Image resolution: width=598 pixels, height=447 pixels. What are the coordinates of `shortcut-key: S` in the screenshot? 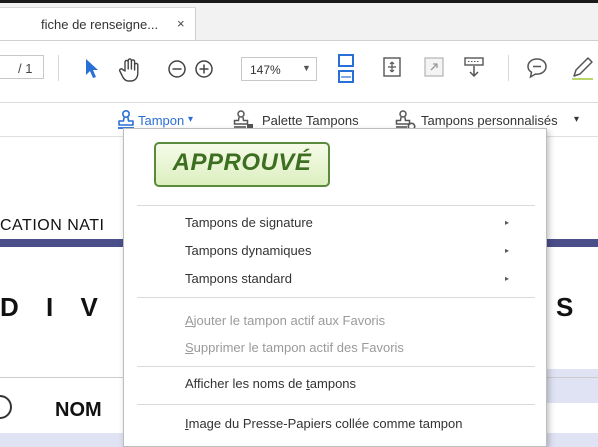 It's located at (189, 347).